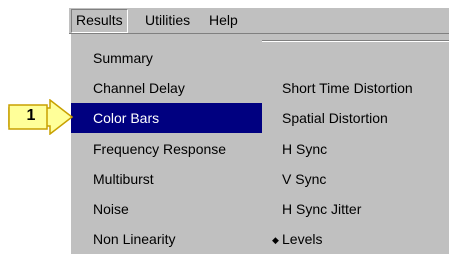 Image resolution: width=449 pixels, height=254 pixels. Describe the element at coordinates (355, 88) in the screenshot. I see `submenu-item-short-time-distortion: Short Time Distortion` at that location.